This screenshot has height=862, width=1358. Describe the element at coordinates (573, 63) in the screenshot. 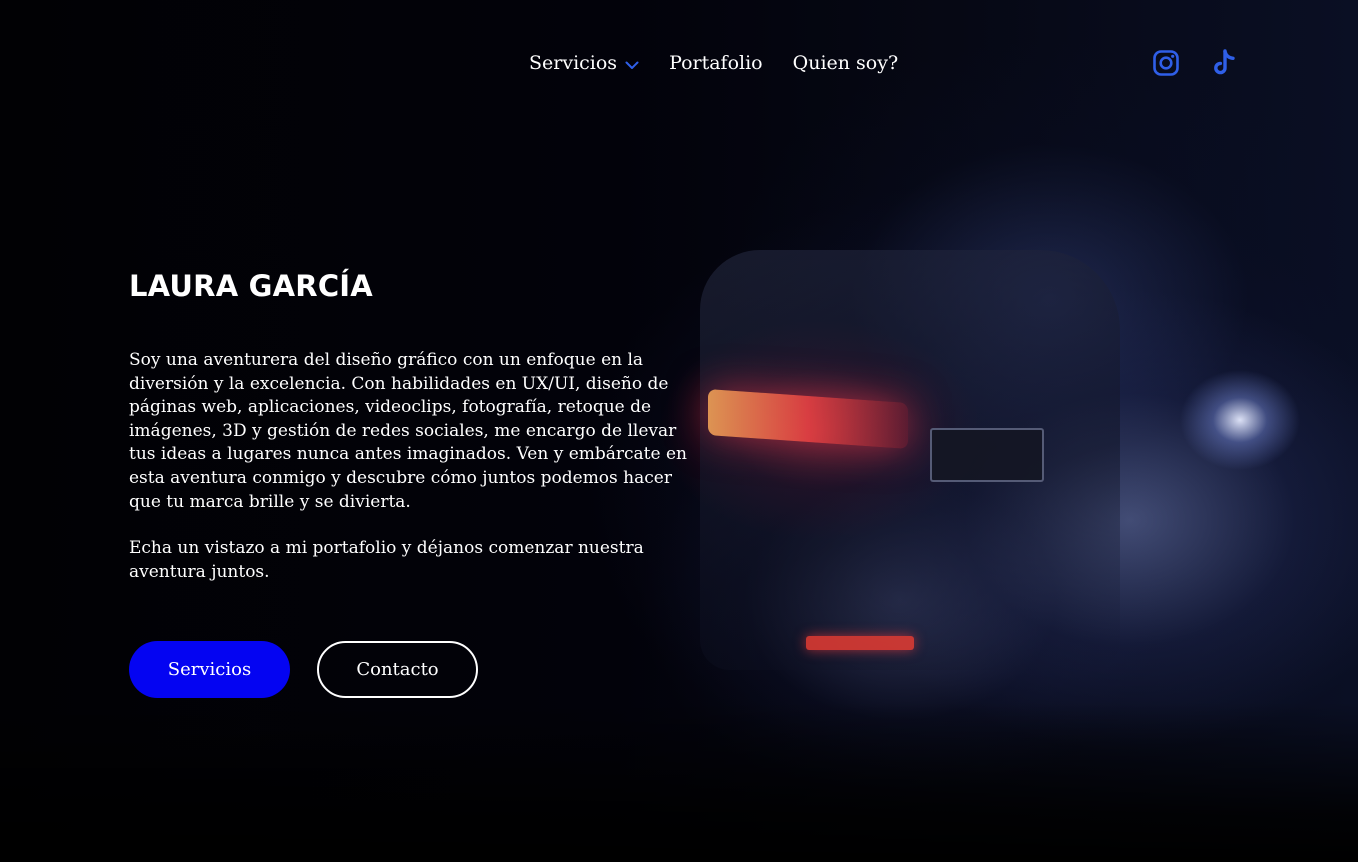

I see `nav-item-label: Servicios` at that location.